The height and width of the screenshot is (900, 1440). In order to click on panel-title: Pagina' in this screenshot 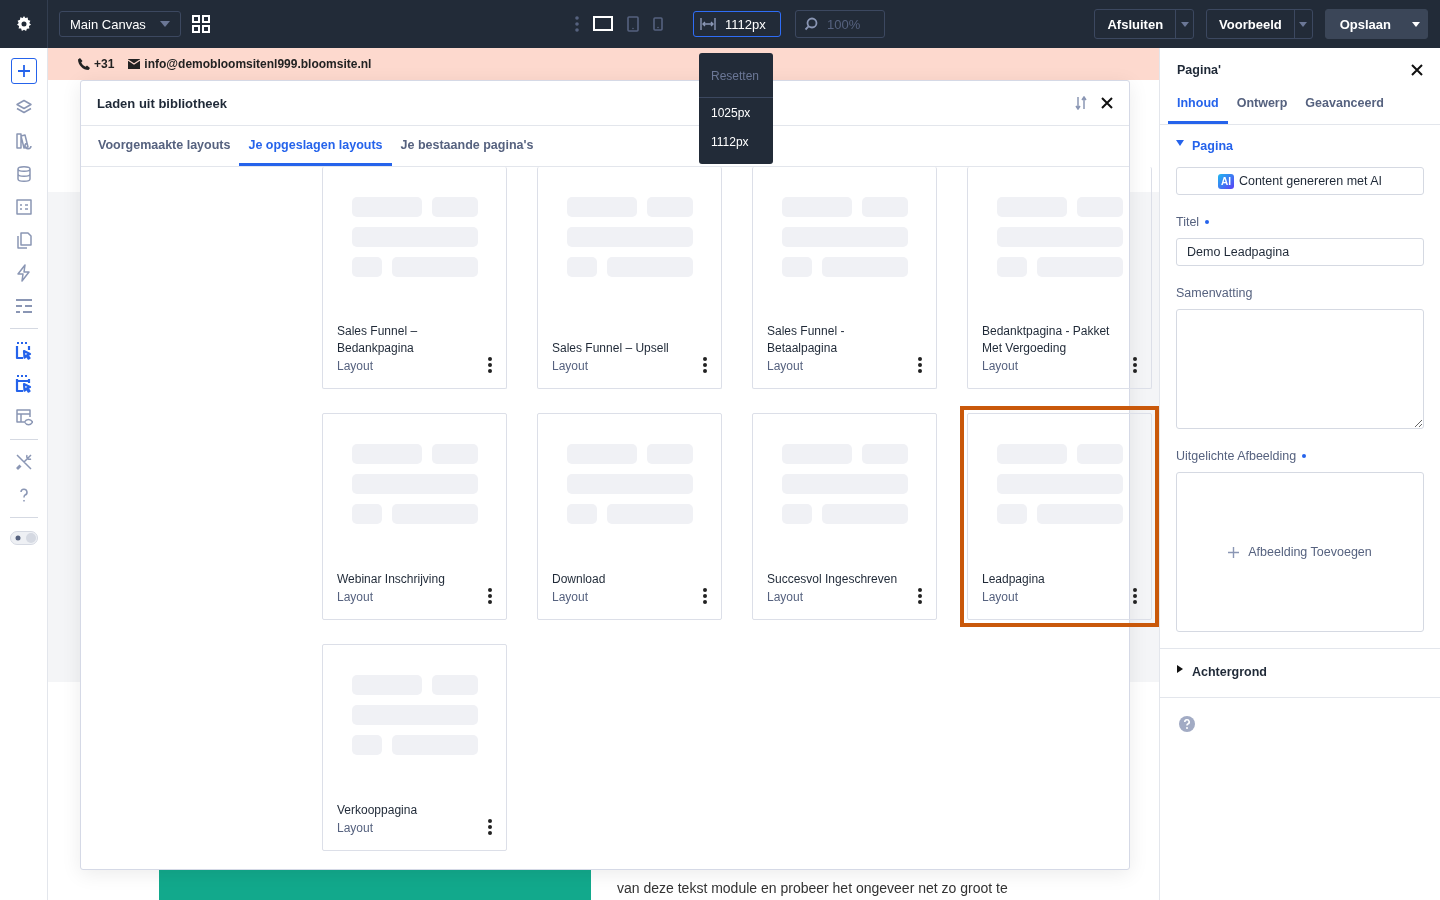, I will do `click(1199, 70)`.